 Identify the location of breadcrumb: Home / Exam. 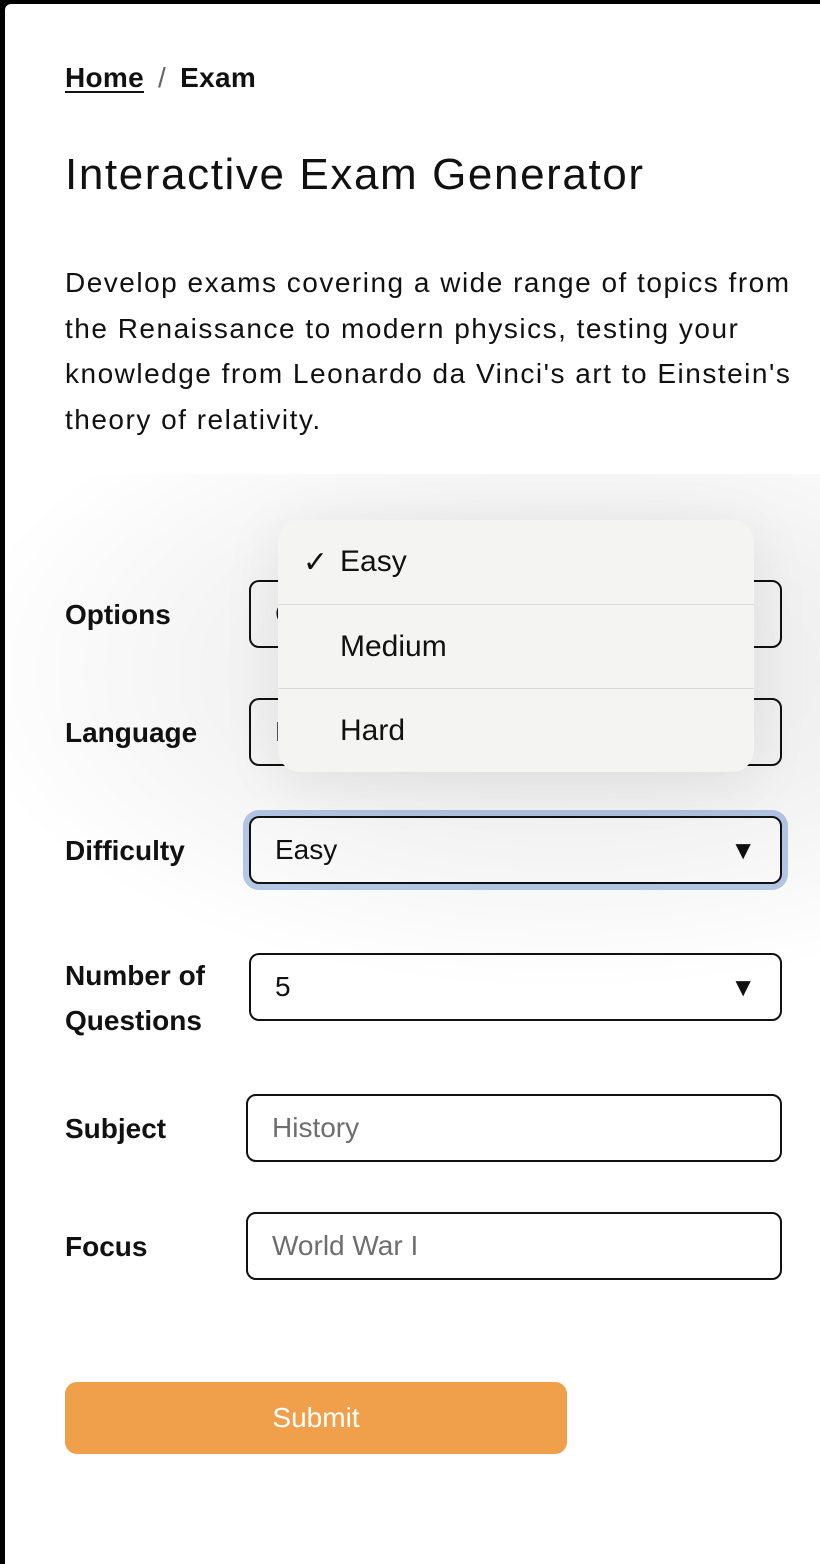
(160, 78).